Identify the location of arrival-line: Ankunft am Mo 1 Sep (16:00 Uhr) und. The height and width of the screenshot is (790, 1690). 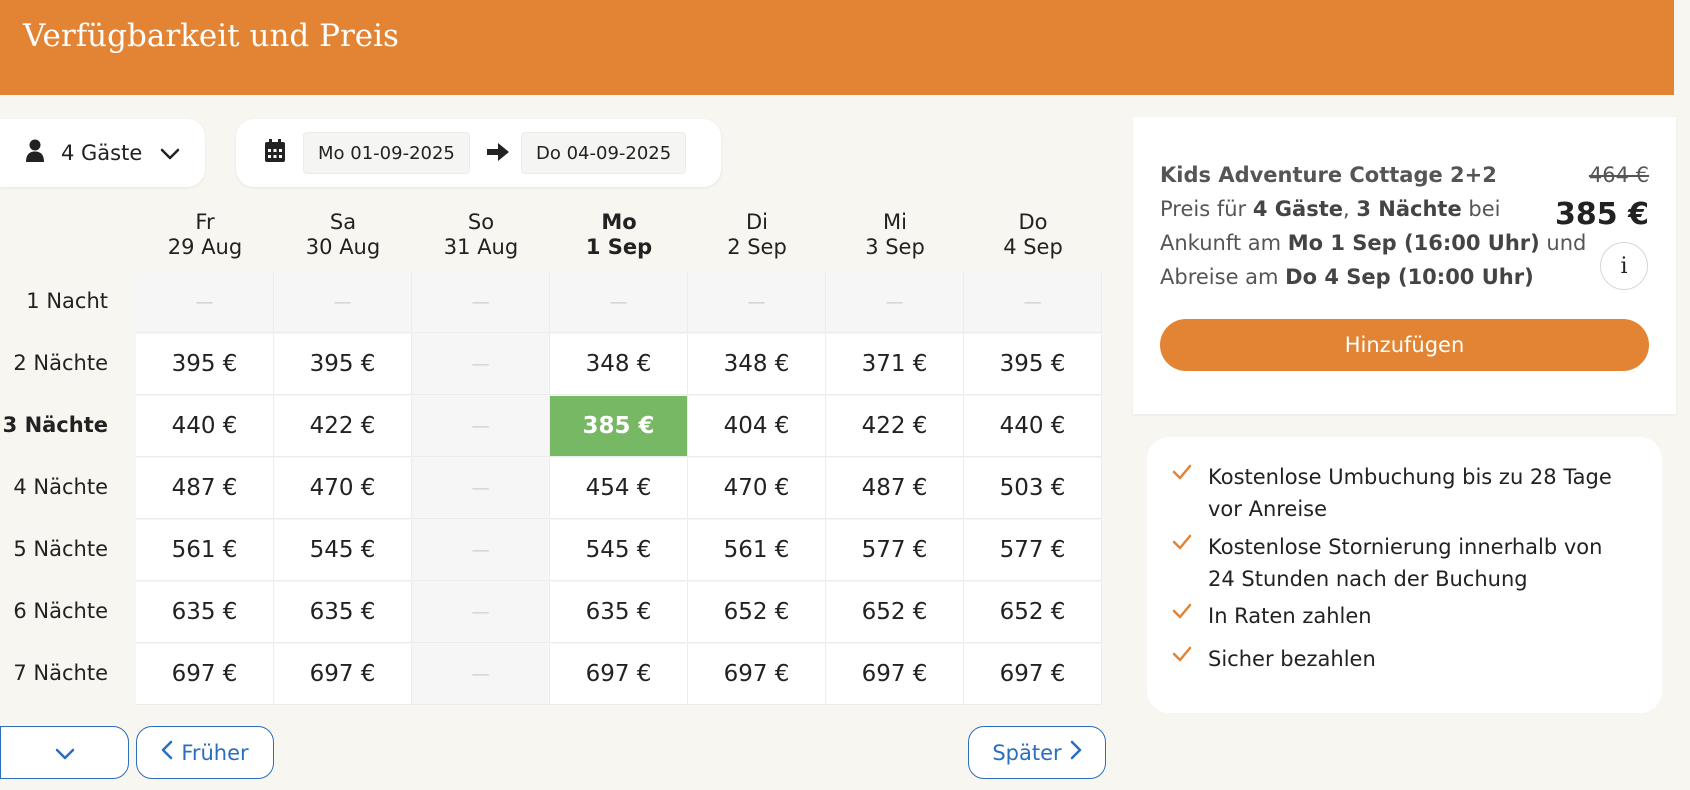
(1373, 243).